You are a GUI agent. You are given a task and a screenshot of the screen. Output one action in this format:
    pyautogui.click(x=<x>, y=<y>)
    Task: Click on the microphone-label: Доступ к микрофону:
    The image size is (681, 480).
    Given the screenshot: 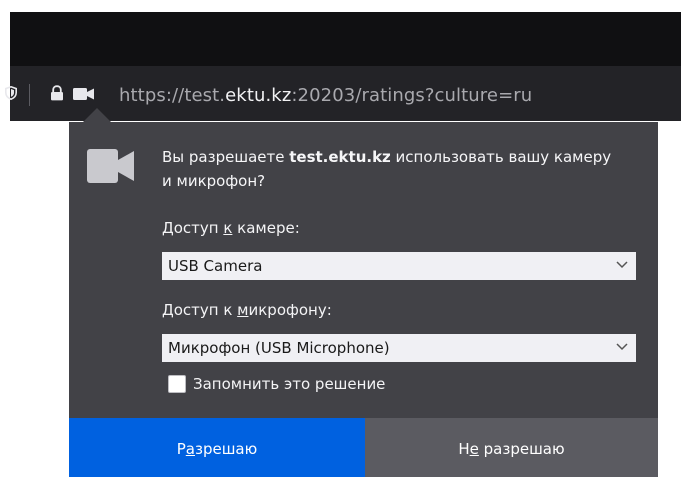 What is the action you would take?
    pyautogui.click(x=247, y=310)
    